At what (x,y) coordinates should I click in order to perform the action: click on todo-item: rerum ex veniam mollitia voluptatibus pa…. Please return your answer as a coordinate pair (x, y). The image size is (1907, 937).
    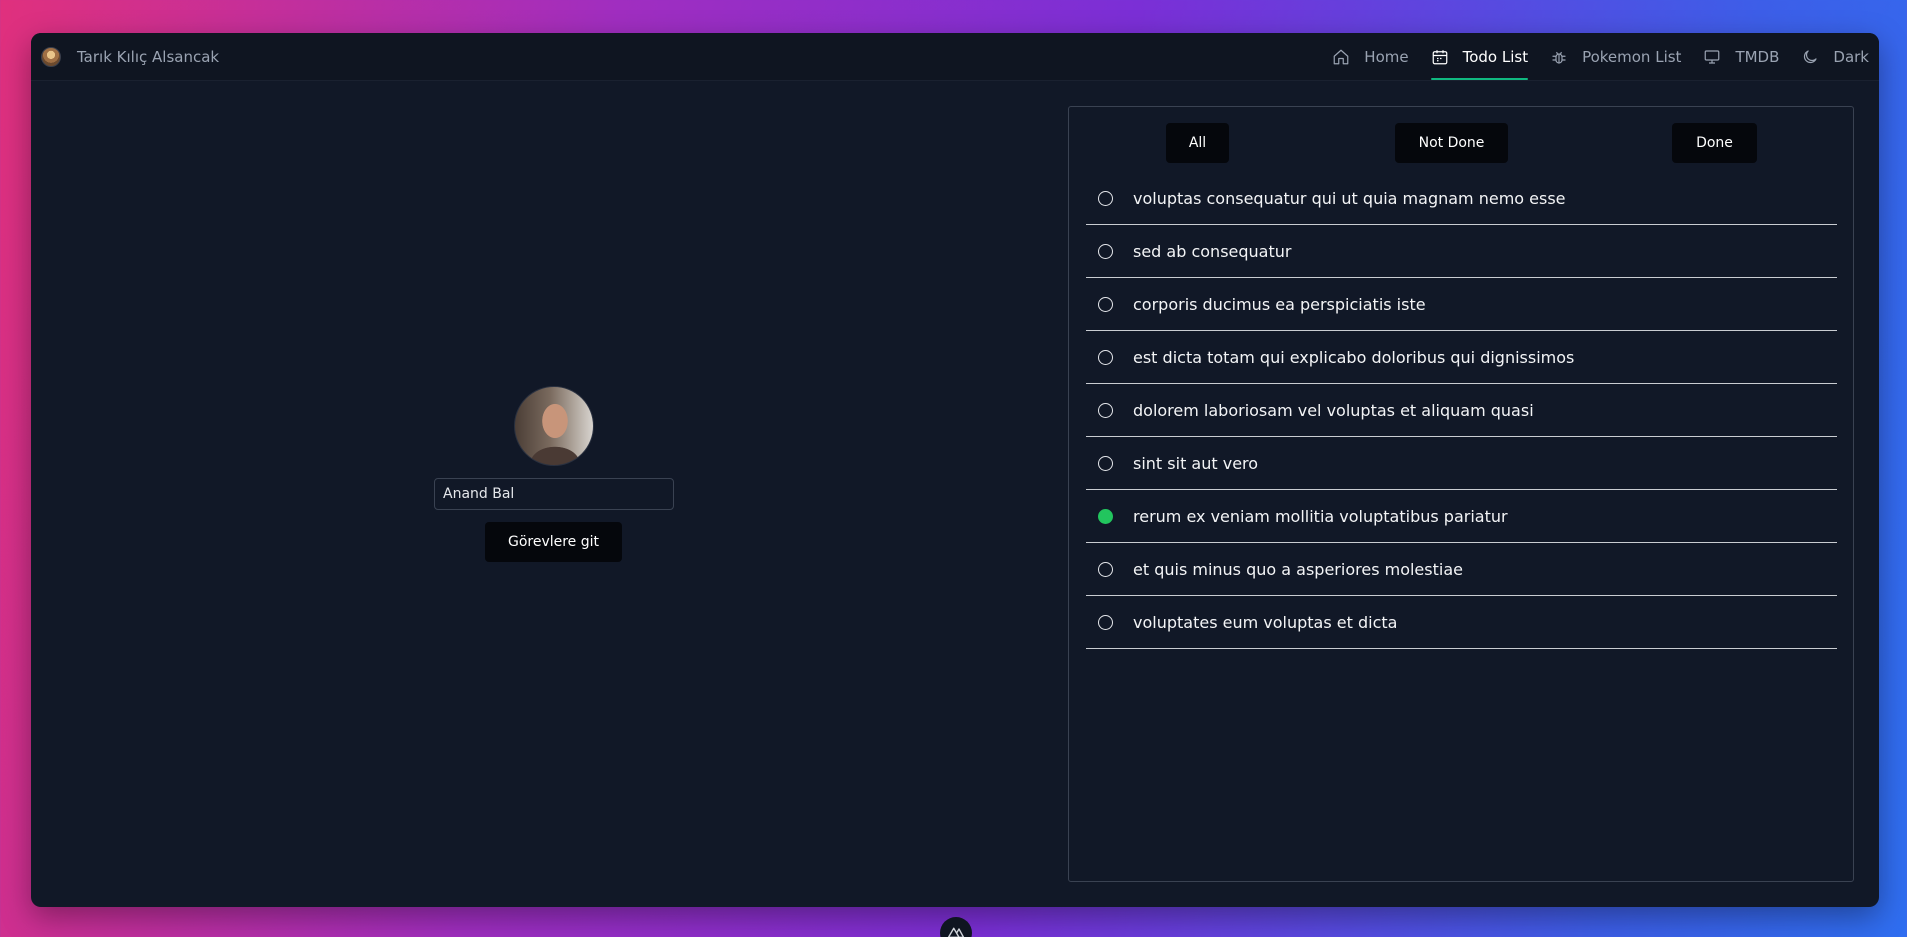
    Looking at the image, I should click on (1461, 516).